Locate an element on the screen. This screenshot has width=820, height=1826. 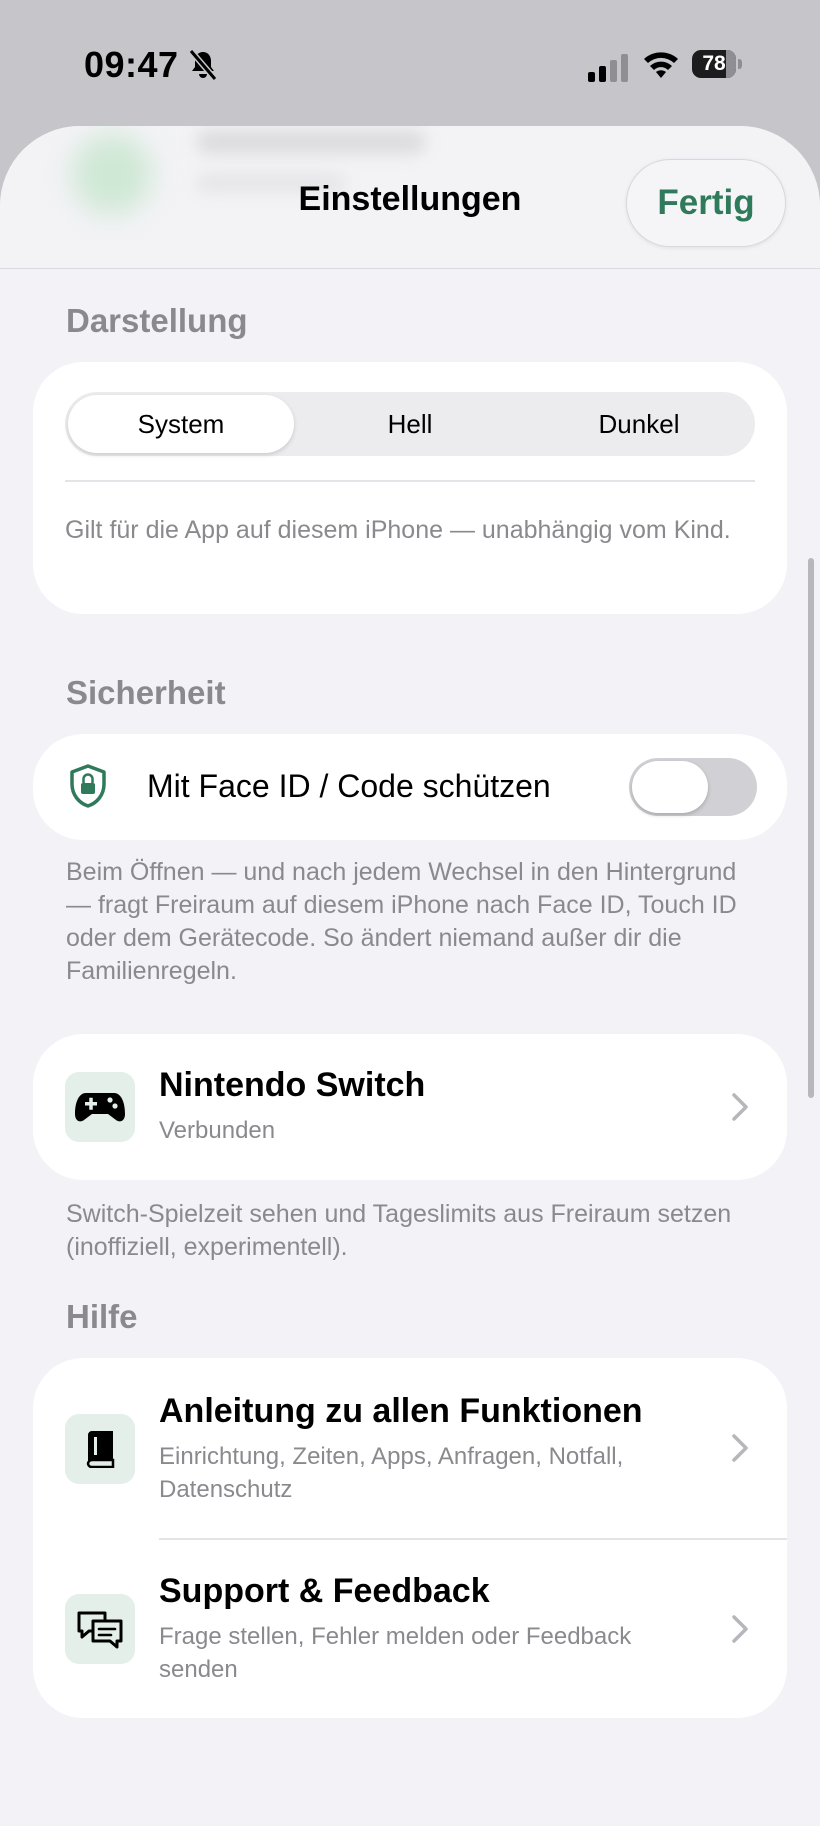
book-icon is located at coordinates (100, 1449).